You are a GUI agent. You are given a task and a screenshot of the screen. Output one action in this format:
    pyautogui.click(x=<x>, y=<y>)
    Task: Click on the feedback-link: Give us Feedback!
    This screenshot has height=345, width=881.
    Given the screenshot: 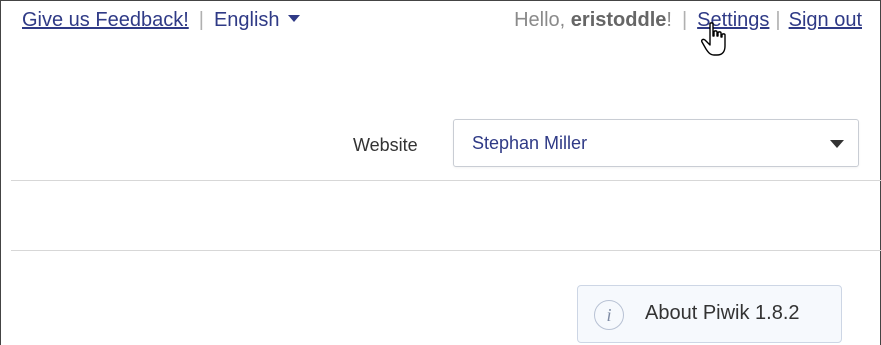 What is the action you would take?
    pyautogui.click(x=105, y=20)
    